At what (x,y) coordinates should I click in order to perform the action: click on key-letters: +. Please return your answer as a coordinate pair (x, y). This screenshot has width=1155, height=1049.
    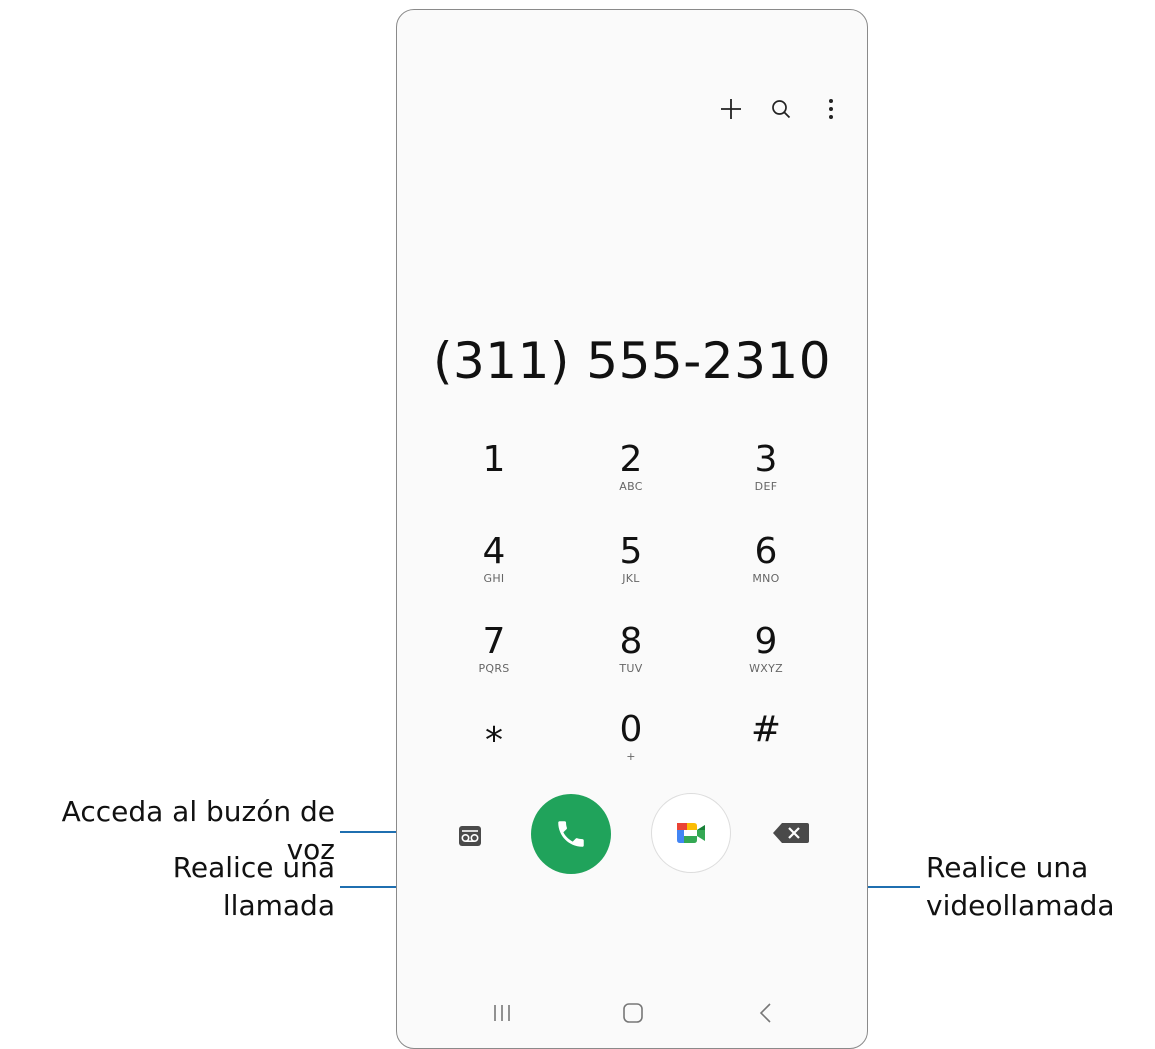
    Looking at the image, I should click on (631, 756).